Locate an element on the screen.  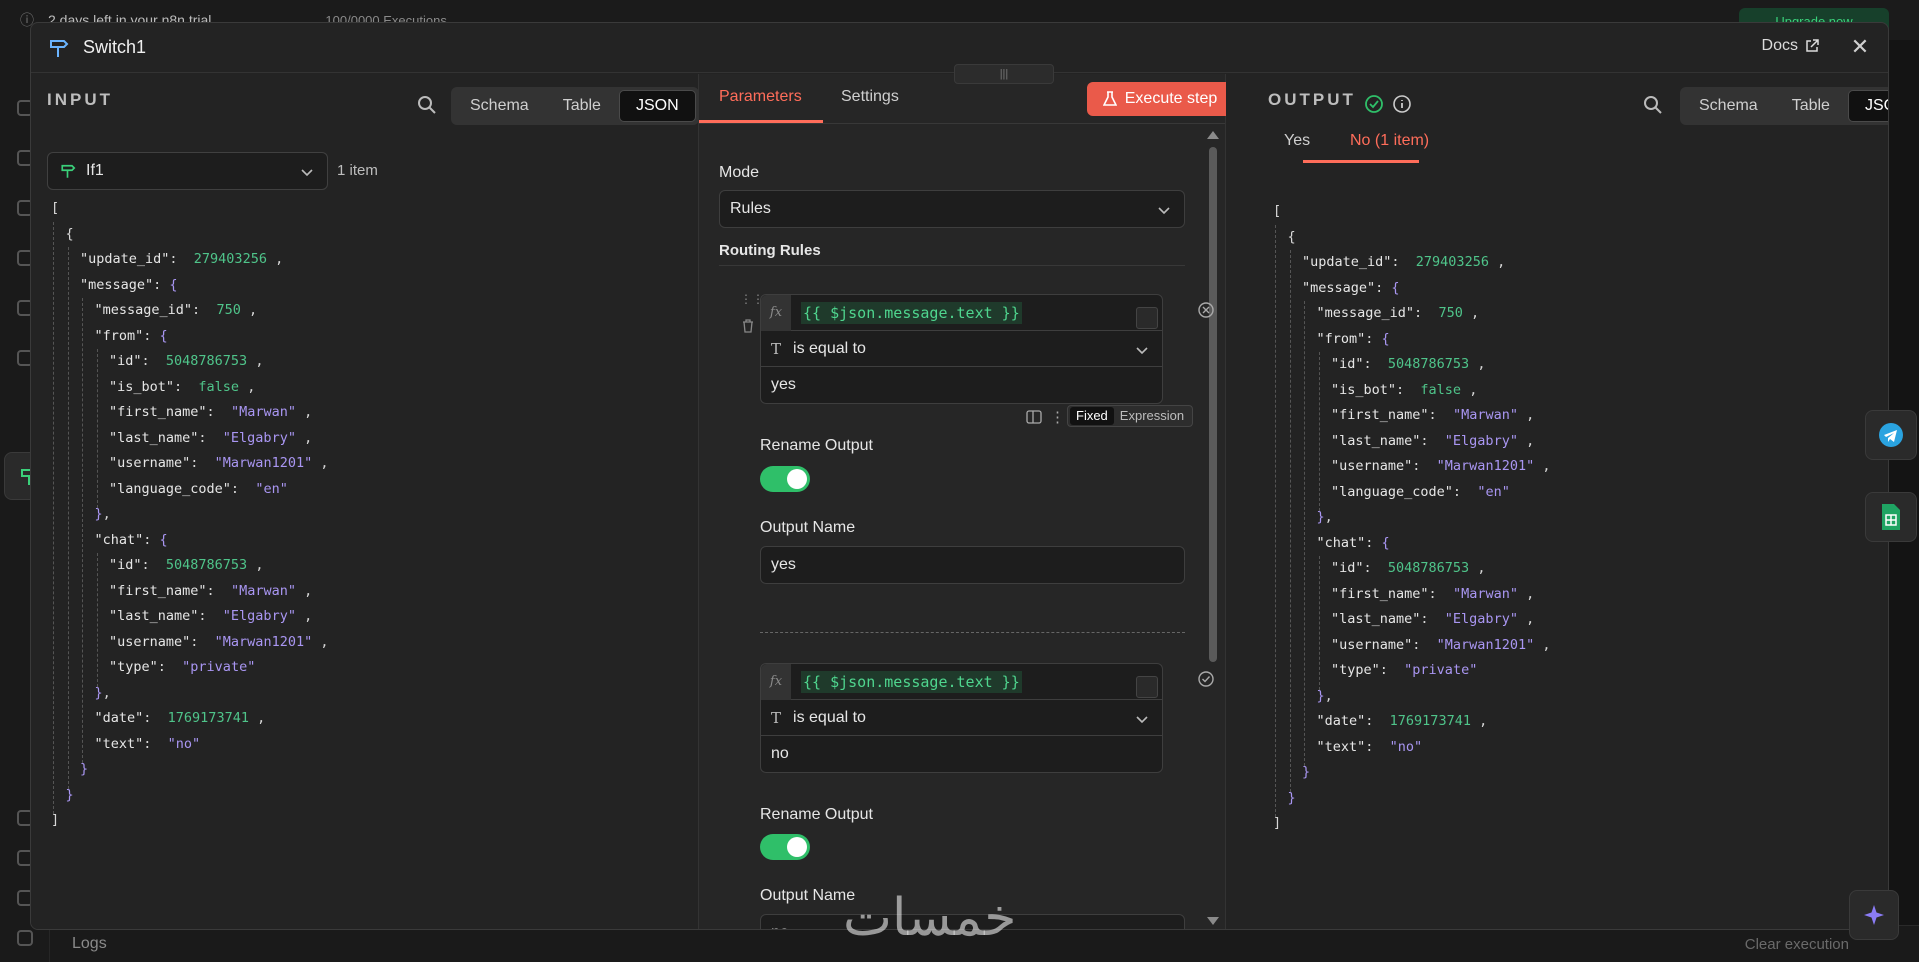
json-line: "last_name": "Elgabry" , is located at coordinates (189, 439).